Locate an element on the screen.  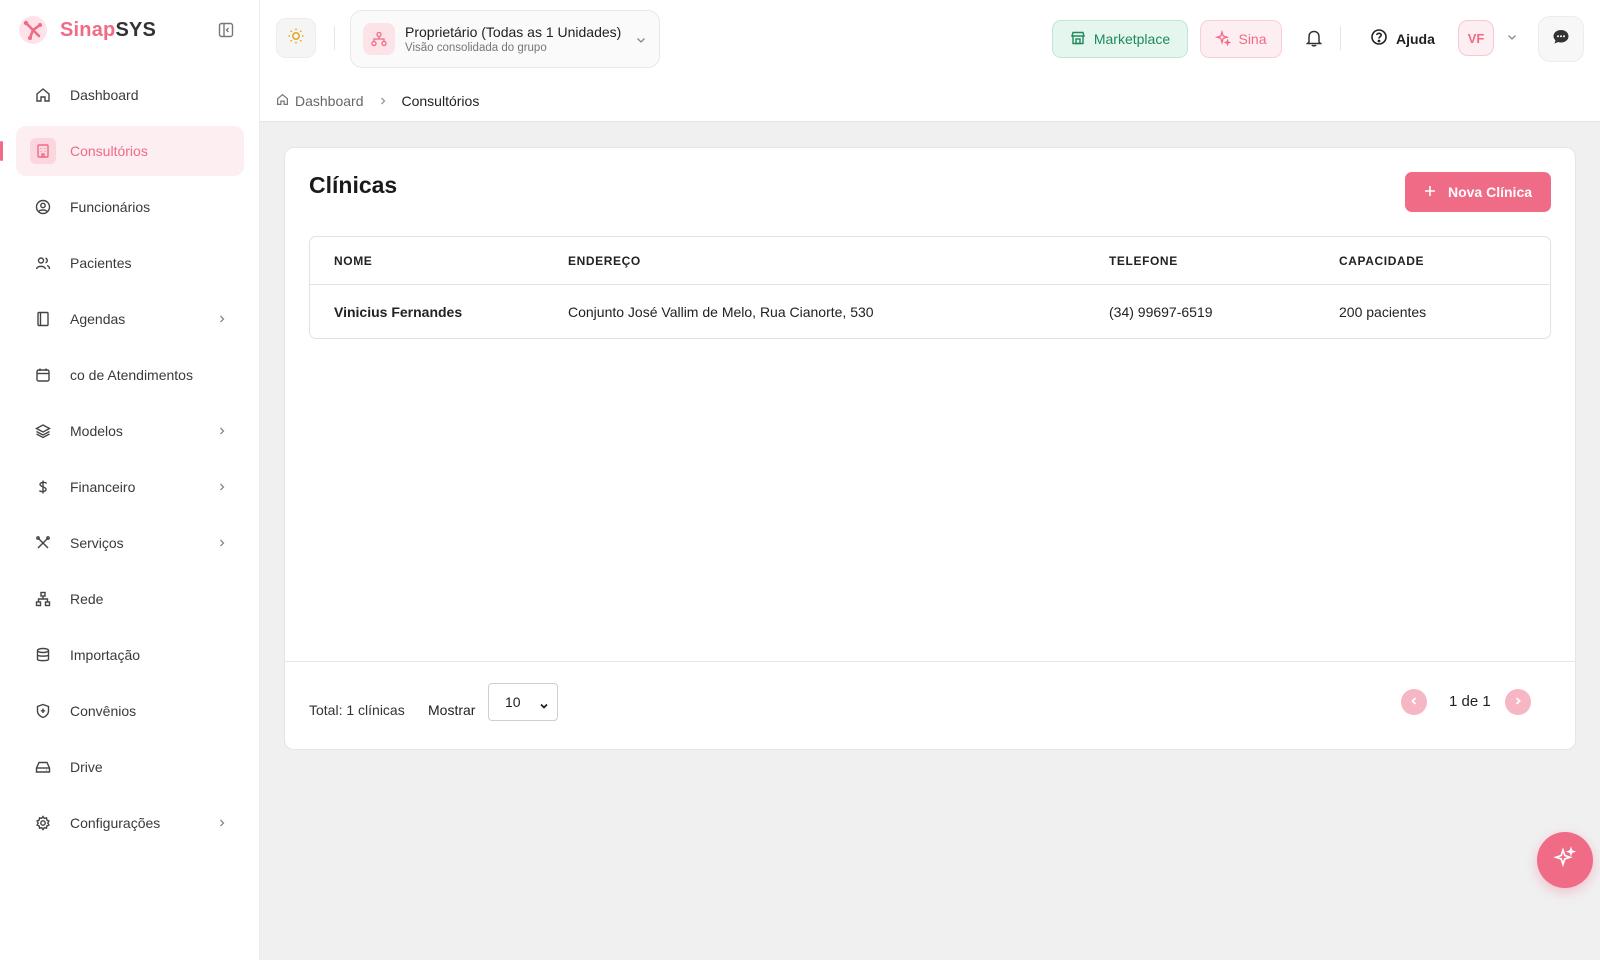
sidebar-item-funcionarios: Funcionários is located at coordinates (130, 207).